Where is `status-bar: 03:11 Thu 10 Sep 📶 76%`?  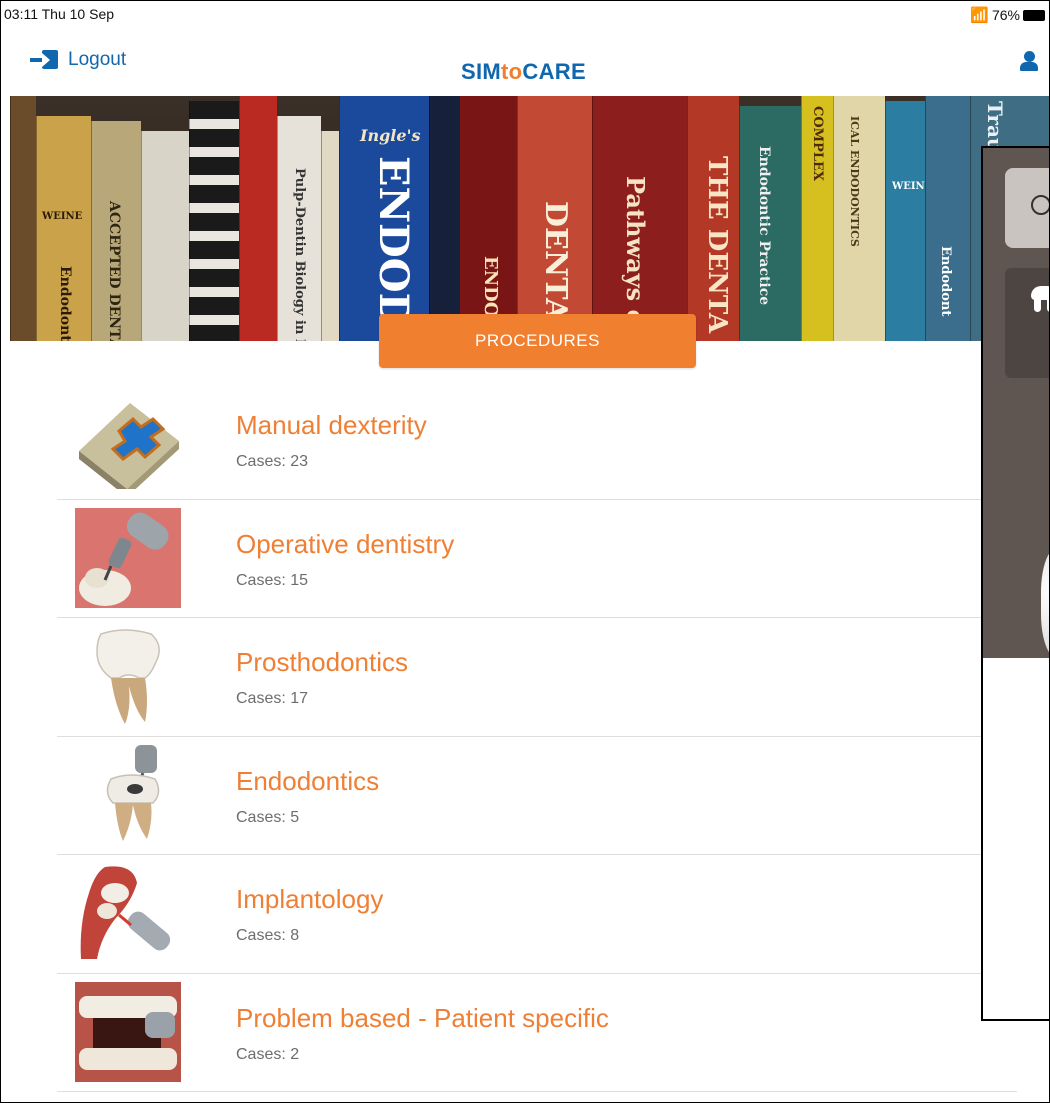
status-bar: 03:11 Thu 10 Sep 📶 76% is located at coordinates (525, 15).